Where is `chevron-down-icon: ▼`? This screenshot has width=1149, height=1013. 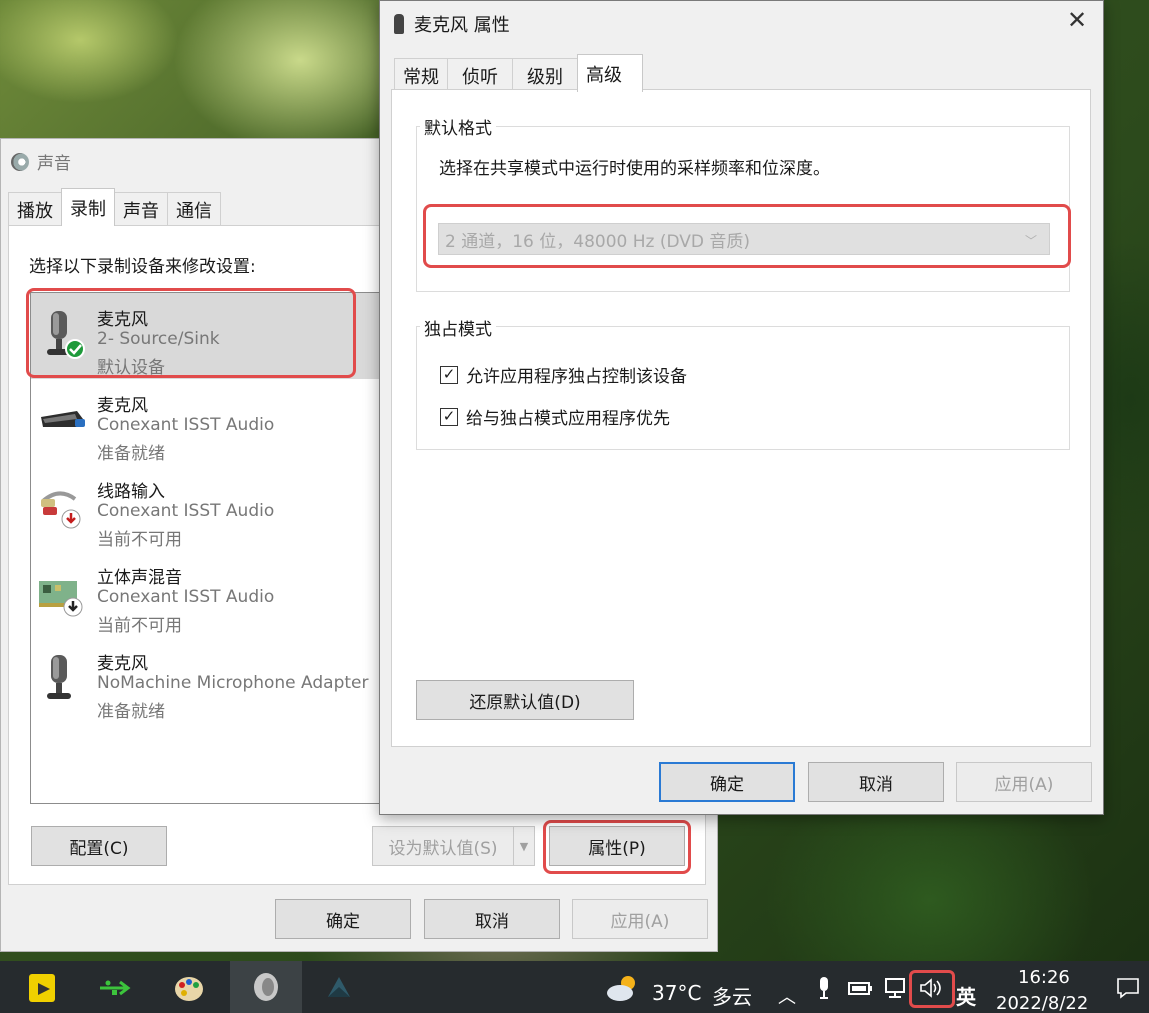 chevron-down-icon: ▼ is located at coordinates (524, 846).